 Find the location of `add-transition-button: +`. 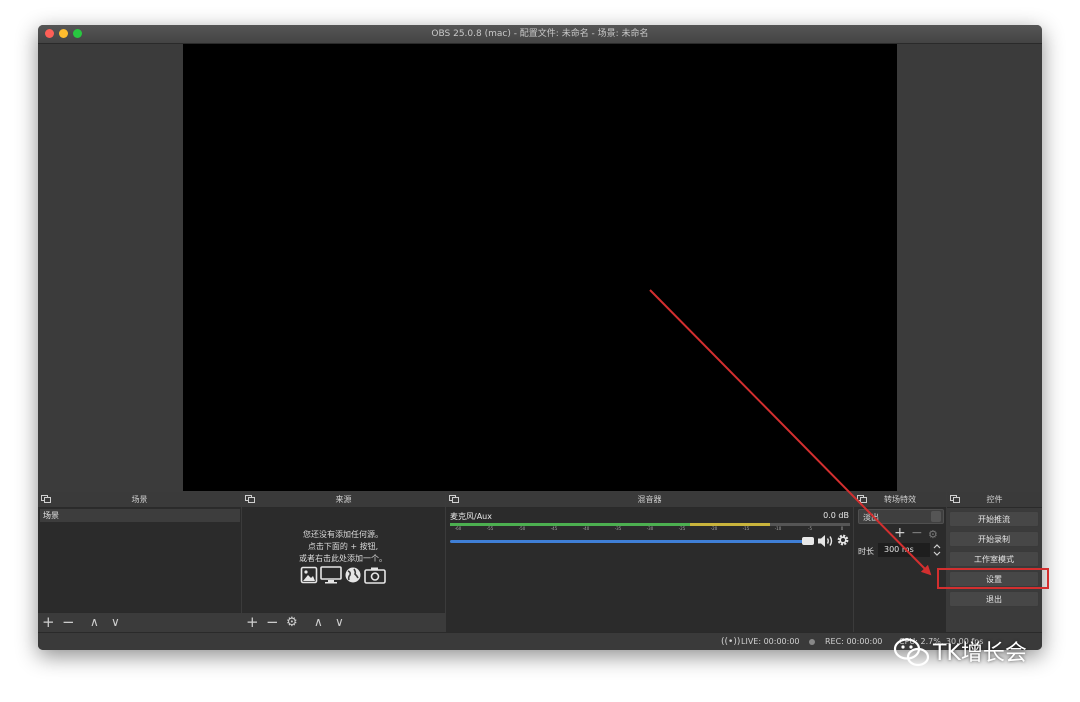

add-transition-button: + is located at coordinates (900, 533).